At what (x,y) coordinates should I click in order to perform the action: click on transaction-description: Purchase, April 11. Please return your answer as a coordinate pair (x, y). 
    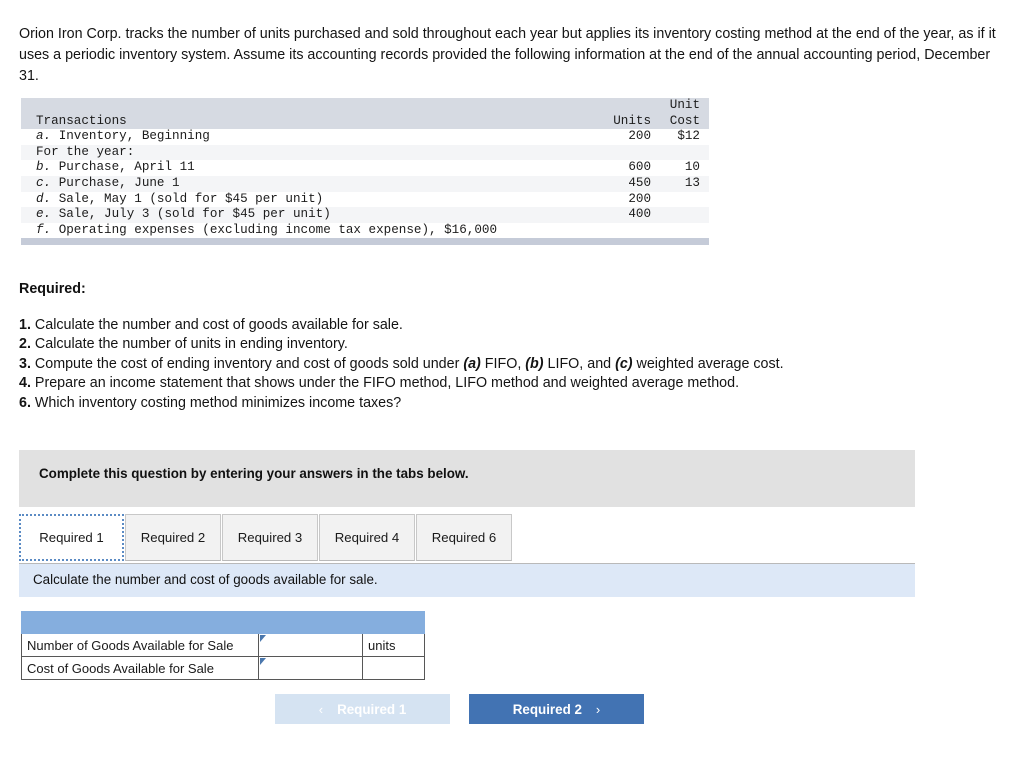
    Looking at the image, I should click on (126, 167).